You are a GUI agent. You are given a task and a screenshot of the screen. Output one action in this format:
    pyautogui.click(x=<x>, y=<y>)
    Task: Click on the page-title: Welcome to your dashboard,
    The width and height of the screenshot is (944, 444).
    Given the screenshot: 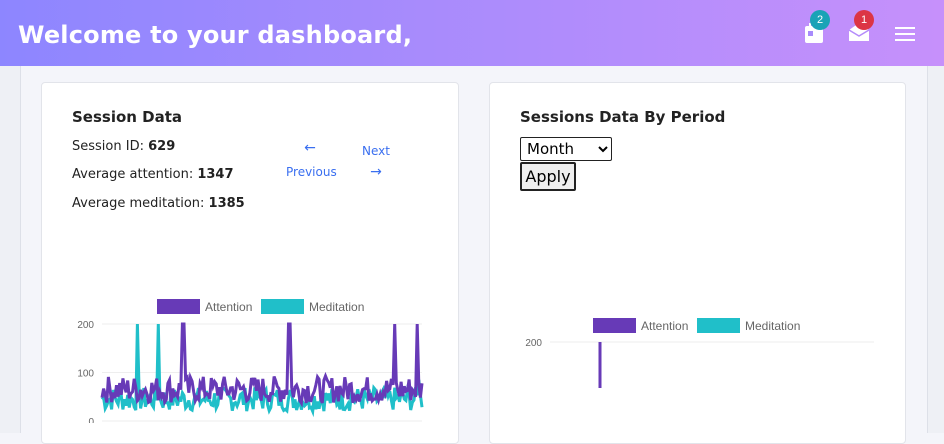 What is the action you would take?
    pyautogui.click(x=215, y=35)
    